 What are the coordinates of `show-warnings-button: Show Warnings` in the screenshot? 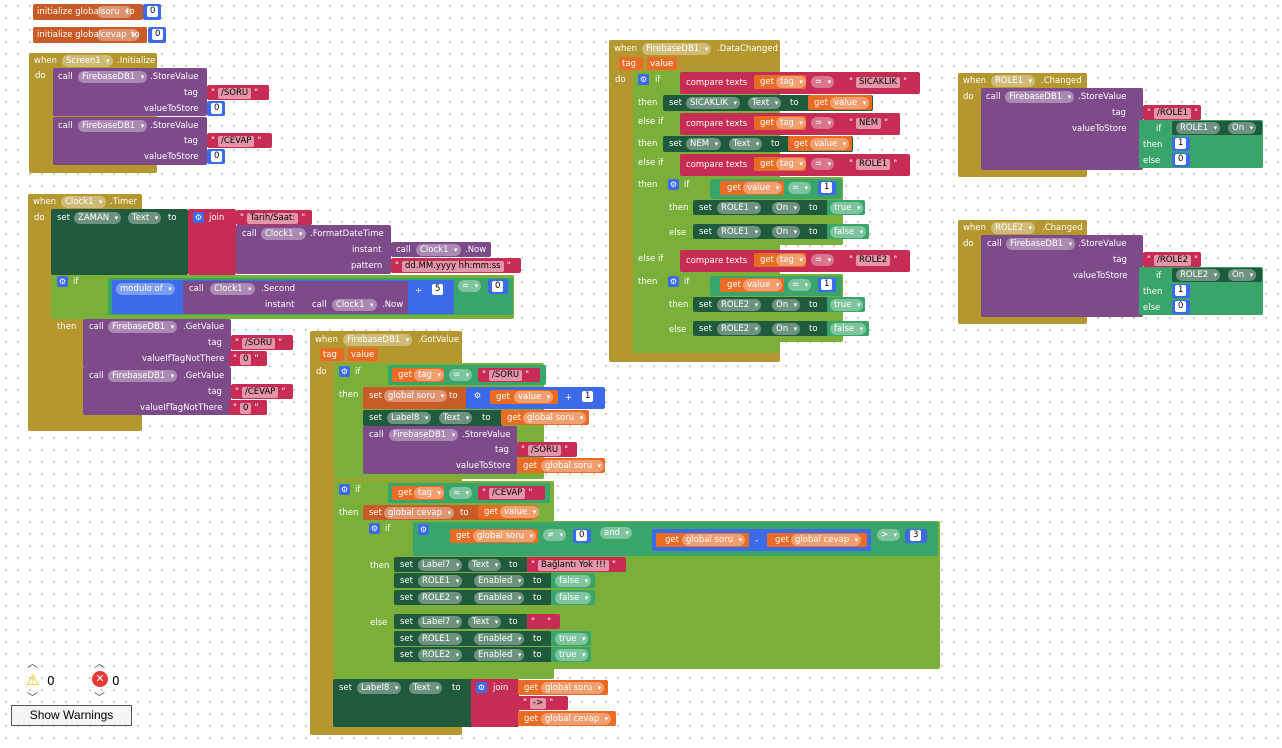 It's located at (71, 715).